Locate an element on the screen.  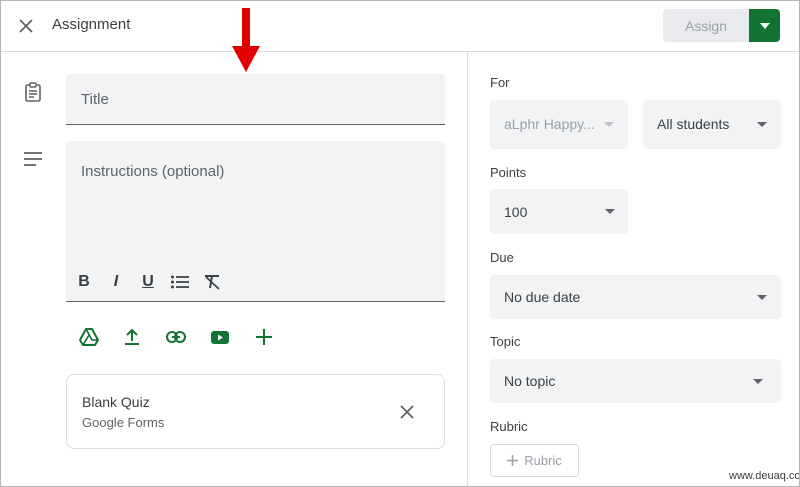
bulleted-list-button is located at coordinates (180, 282).